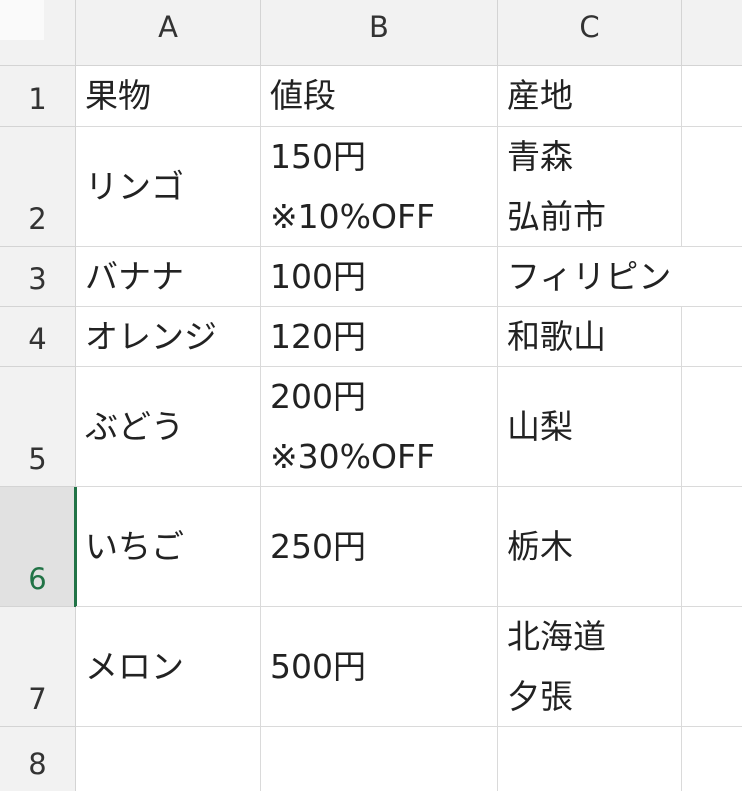  What do you see at coordinates (540, 156) in the screenshot?
I see `cell-text-line-1: 青森` at bounding box center [540, 156].